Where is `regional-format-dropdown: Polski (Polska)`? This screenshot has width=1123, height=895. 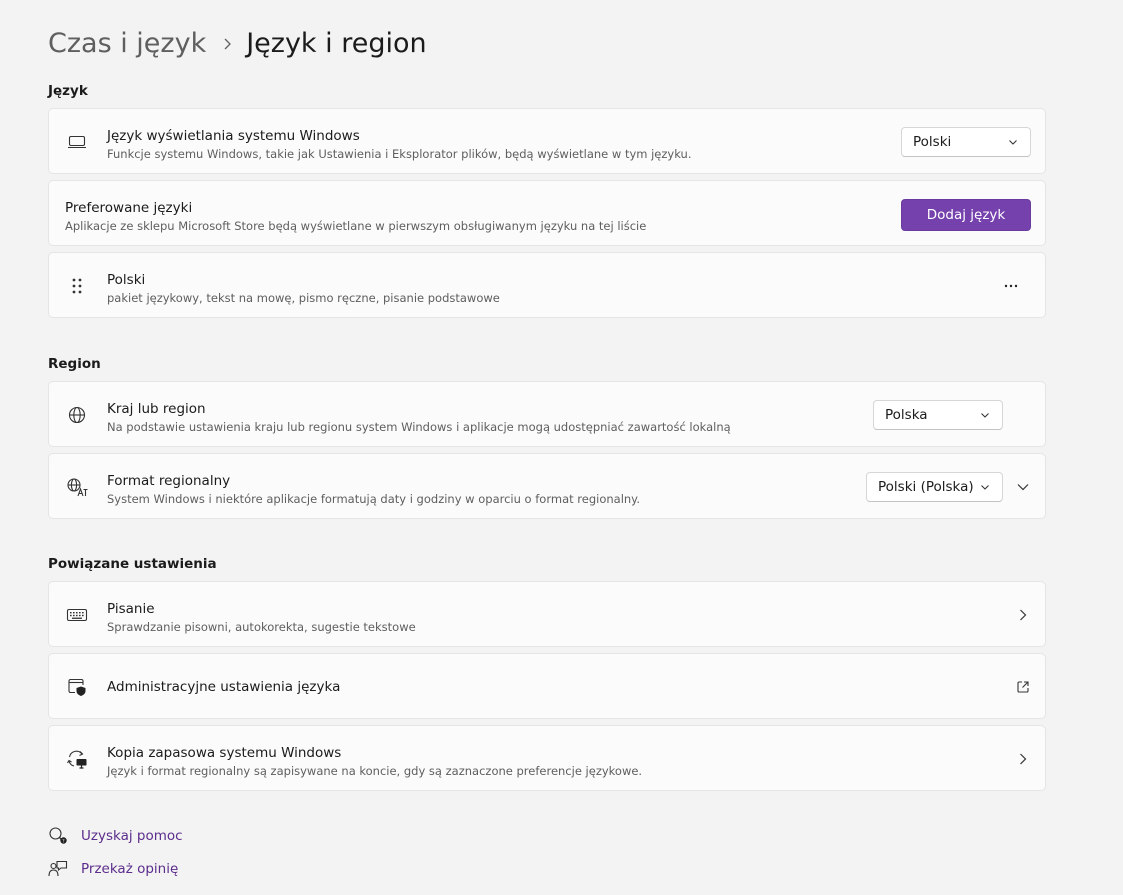 regional-format-dropdown: Polski (Polska) is located at coordinates (934, 487).